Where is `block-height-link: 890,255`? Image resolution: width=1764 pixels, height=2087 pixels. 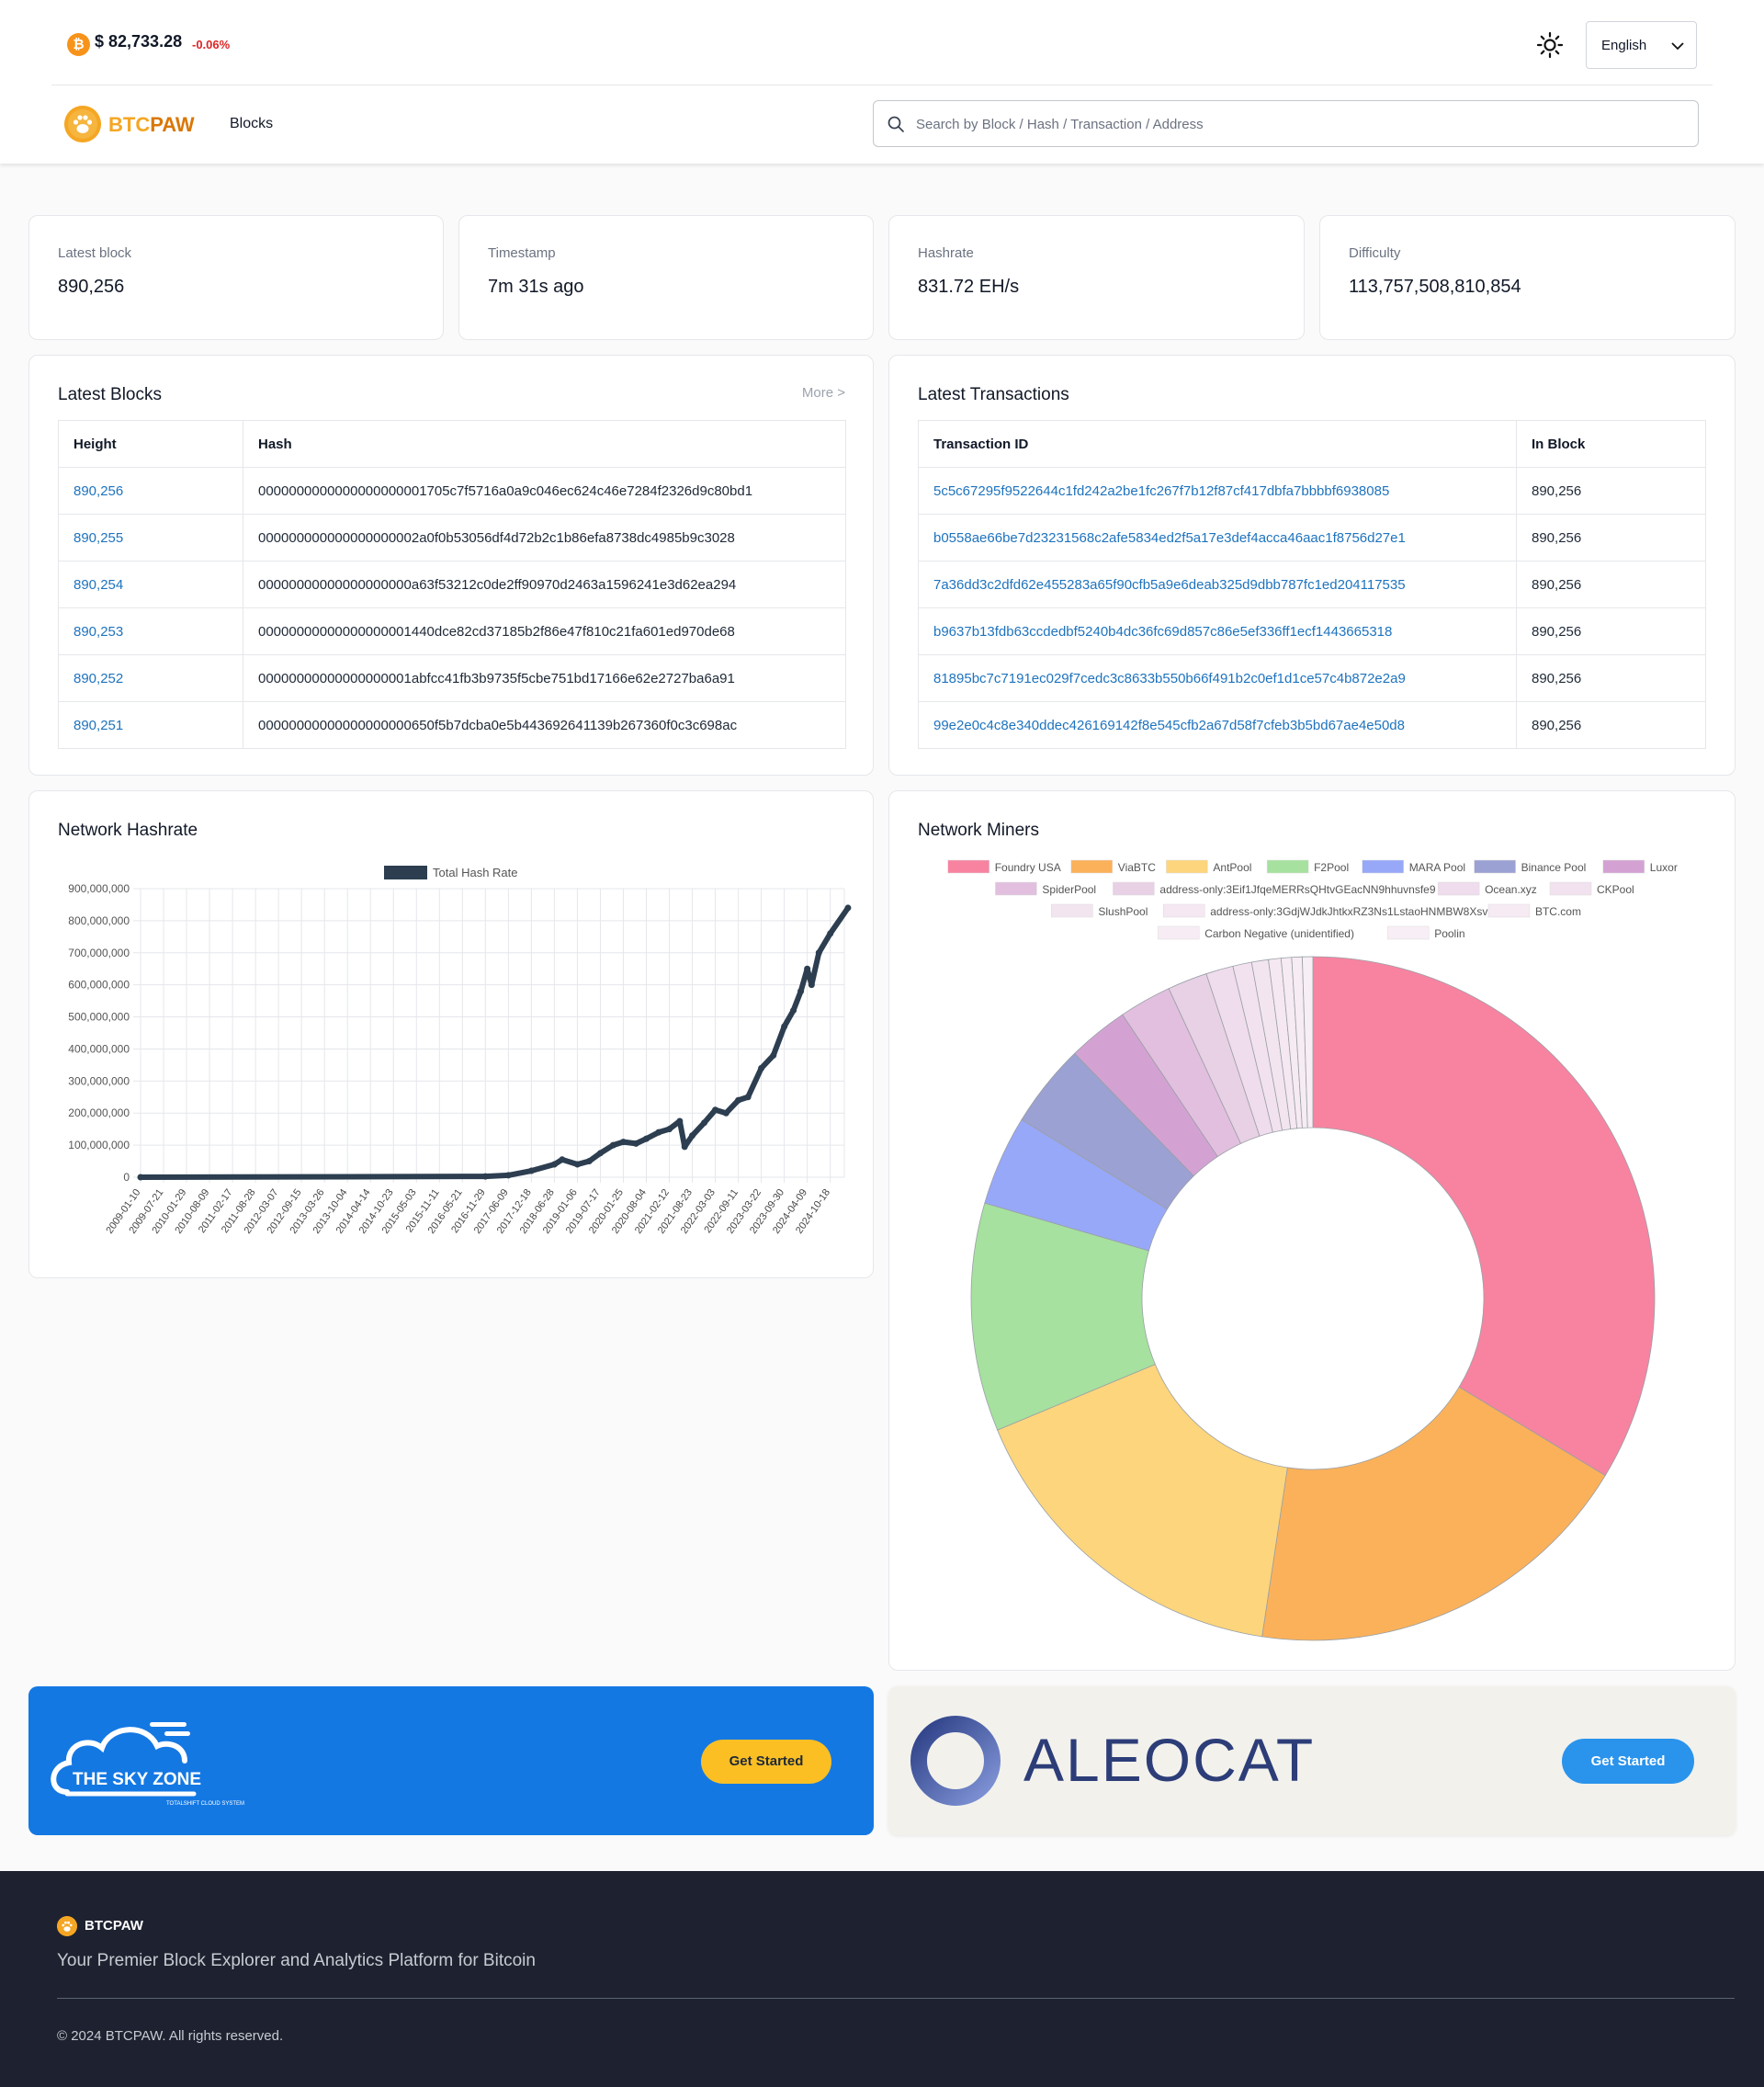 block-height-link: 890,255 is located at coordinates (98, 538).